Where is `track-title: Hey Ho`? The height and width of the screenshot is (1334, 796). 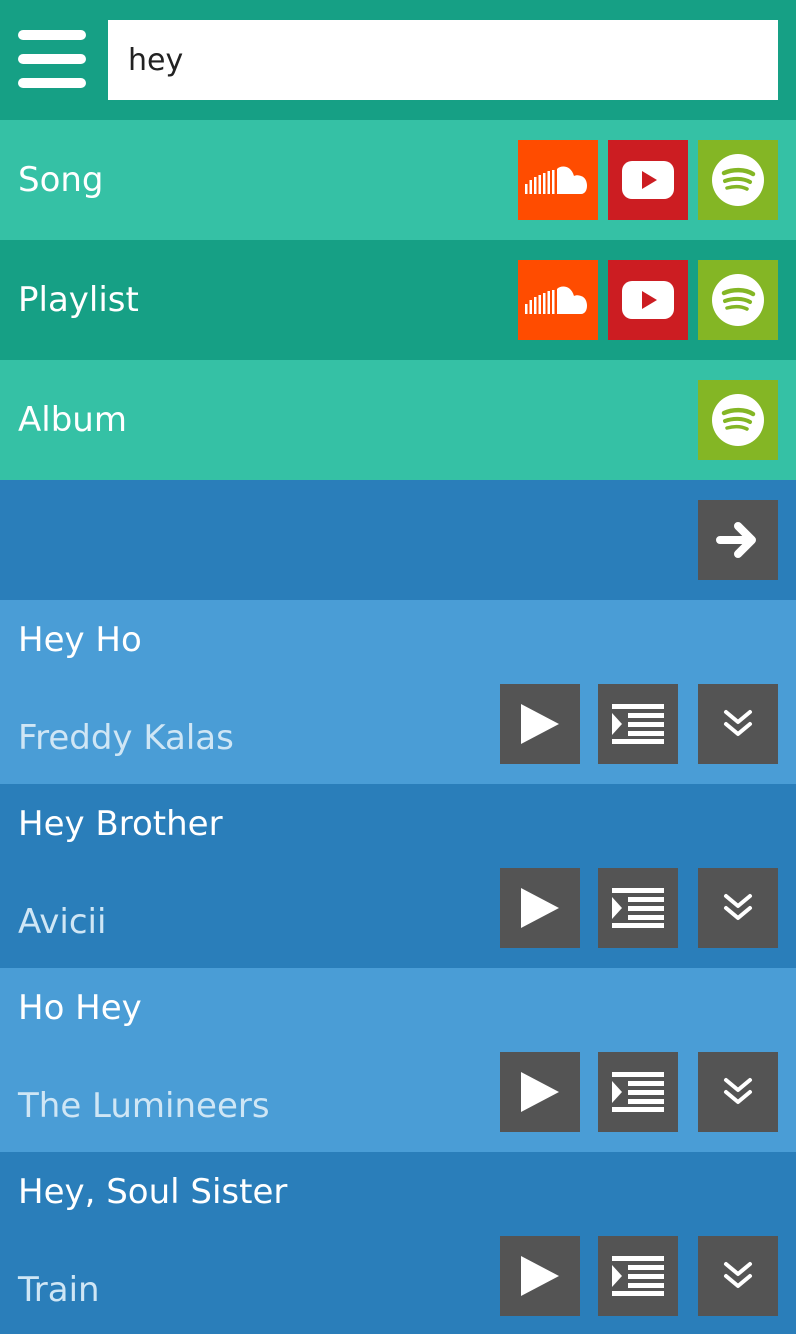
track-title: Hey Ho is located at coordinates (80, 640).